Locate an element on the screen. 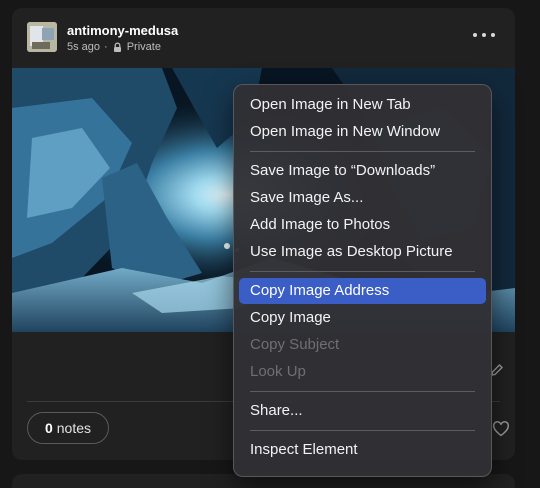 This screenshot has height=488, width=540. menu-item-open-image-new-tab: Open Image in New Tab is located at coordinates (362, 105).